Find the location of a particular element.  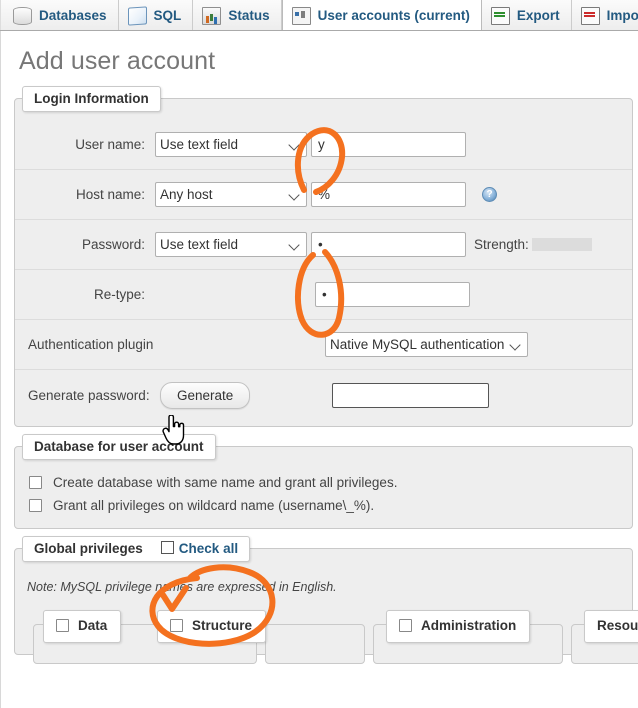

password-mode-select: Use text field is located at coordinates (231, 244).